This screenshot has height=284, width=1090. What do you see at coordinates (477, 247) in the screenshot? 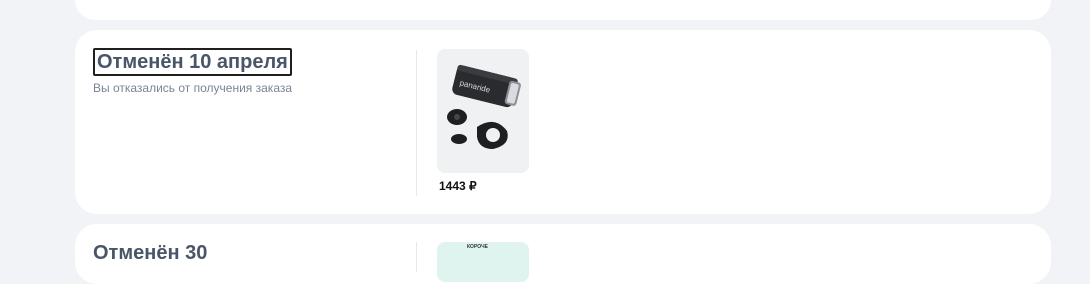
I see `product-badge: КОРОЧЕ` at bounding box center [477, 247].